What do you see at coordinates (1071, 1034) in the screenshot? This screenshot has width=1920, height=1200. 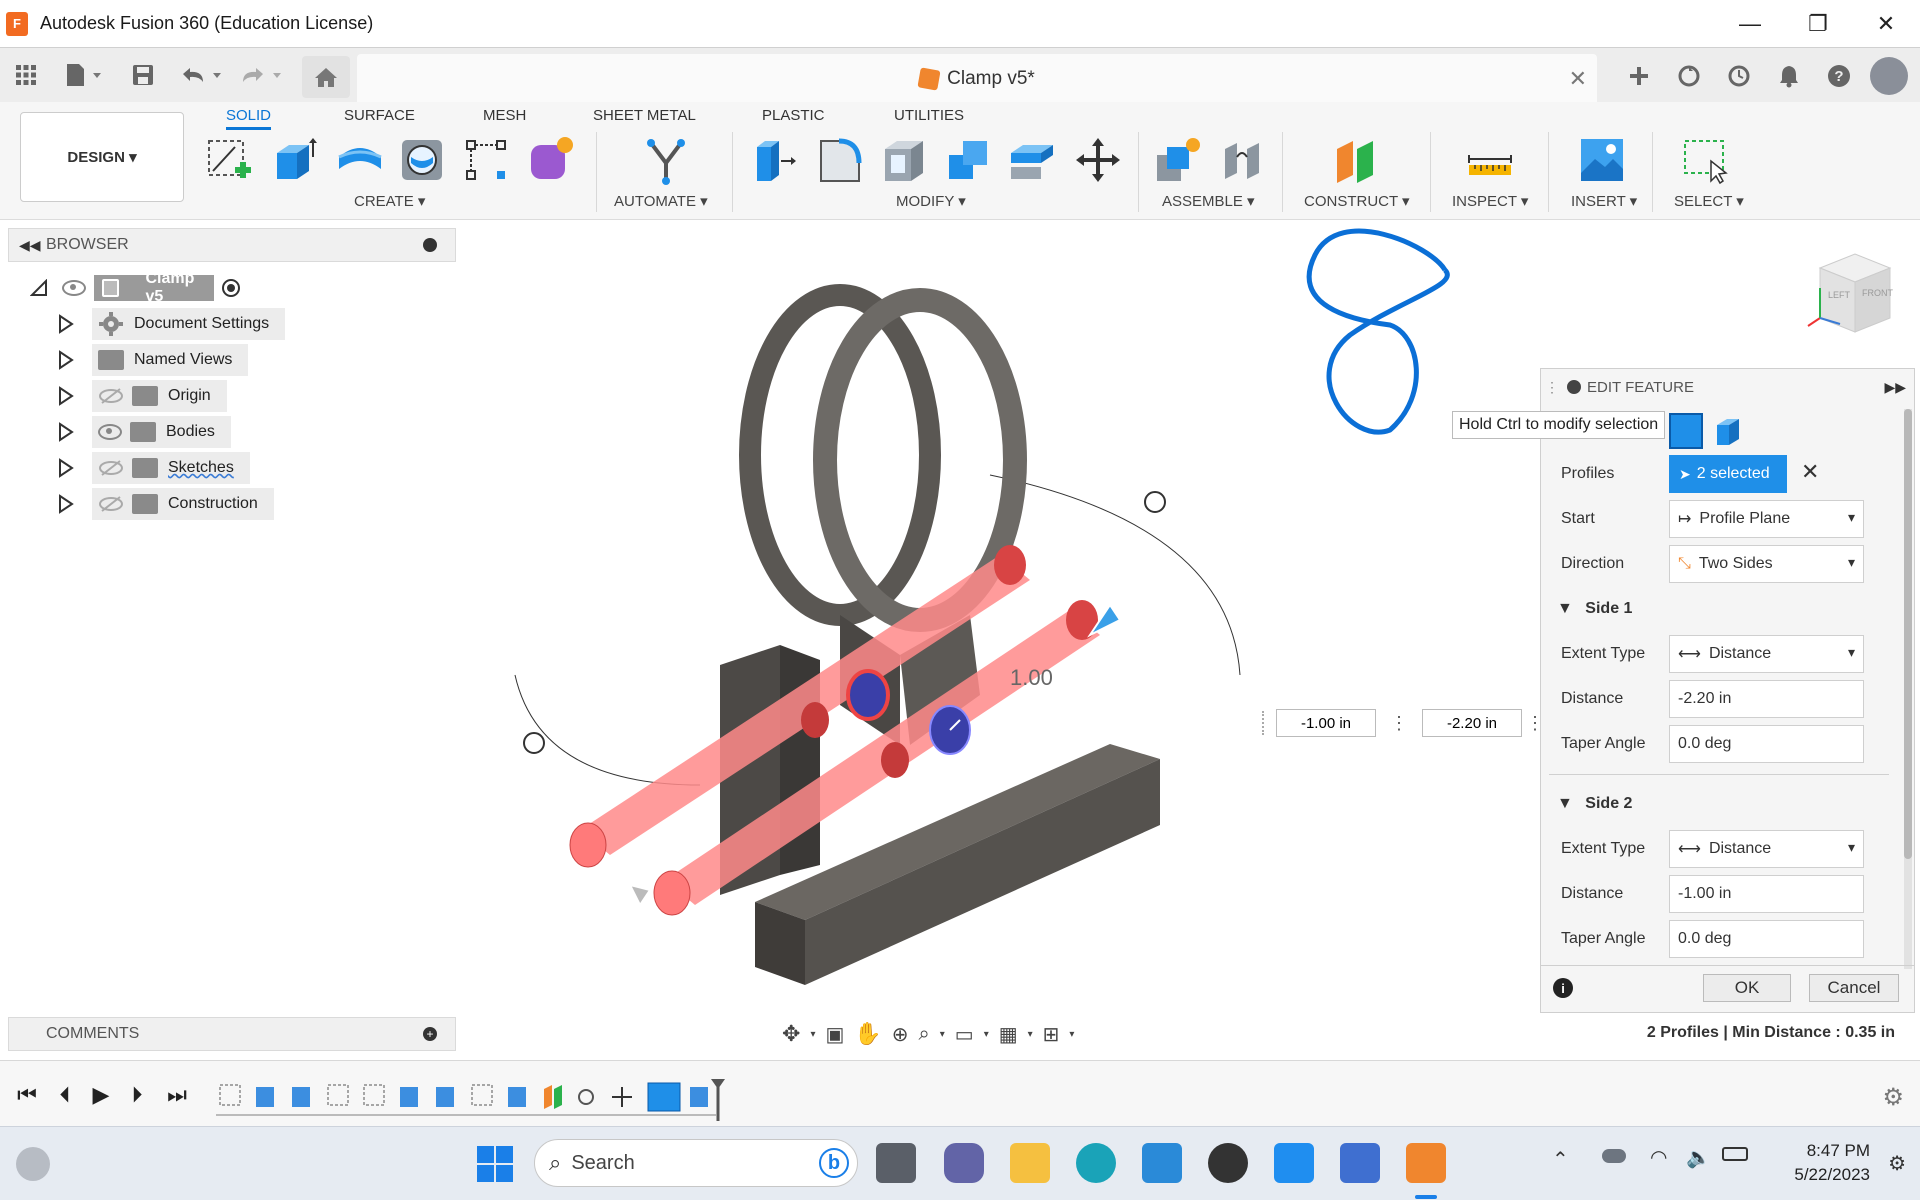 I see `viewports-dropdown-icon: ▾` at bounding box center [1071, 1034].